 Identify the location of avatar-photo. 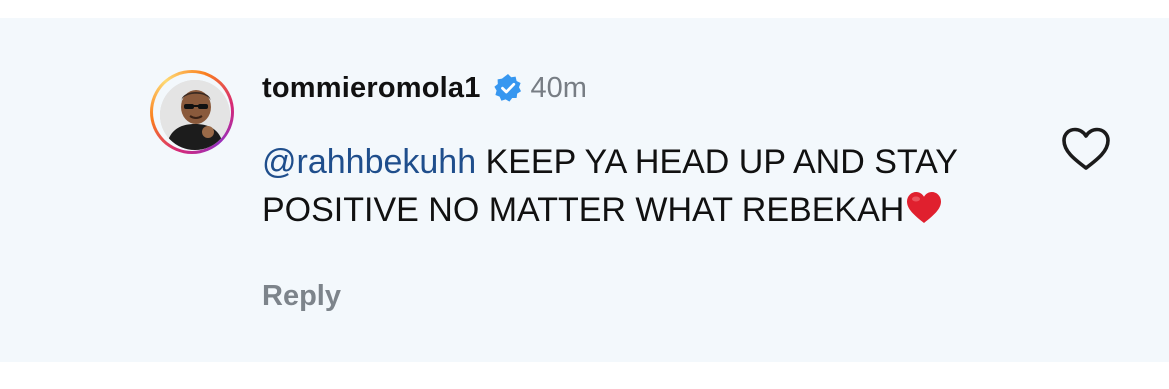
(195, 115).